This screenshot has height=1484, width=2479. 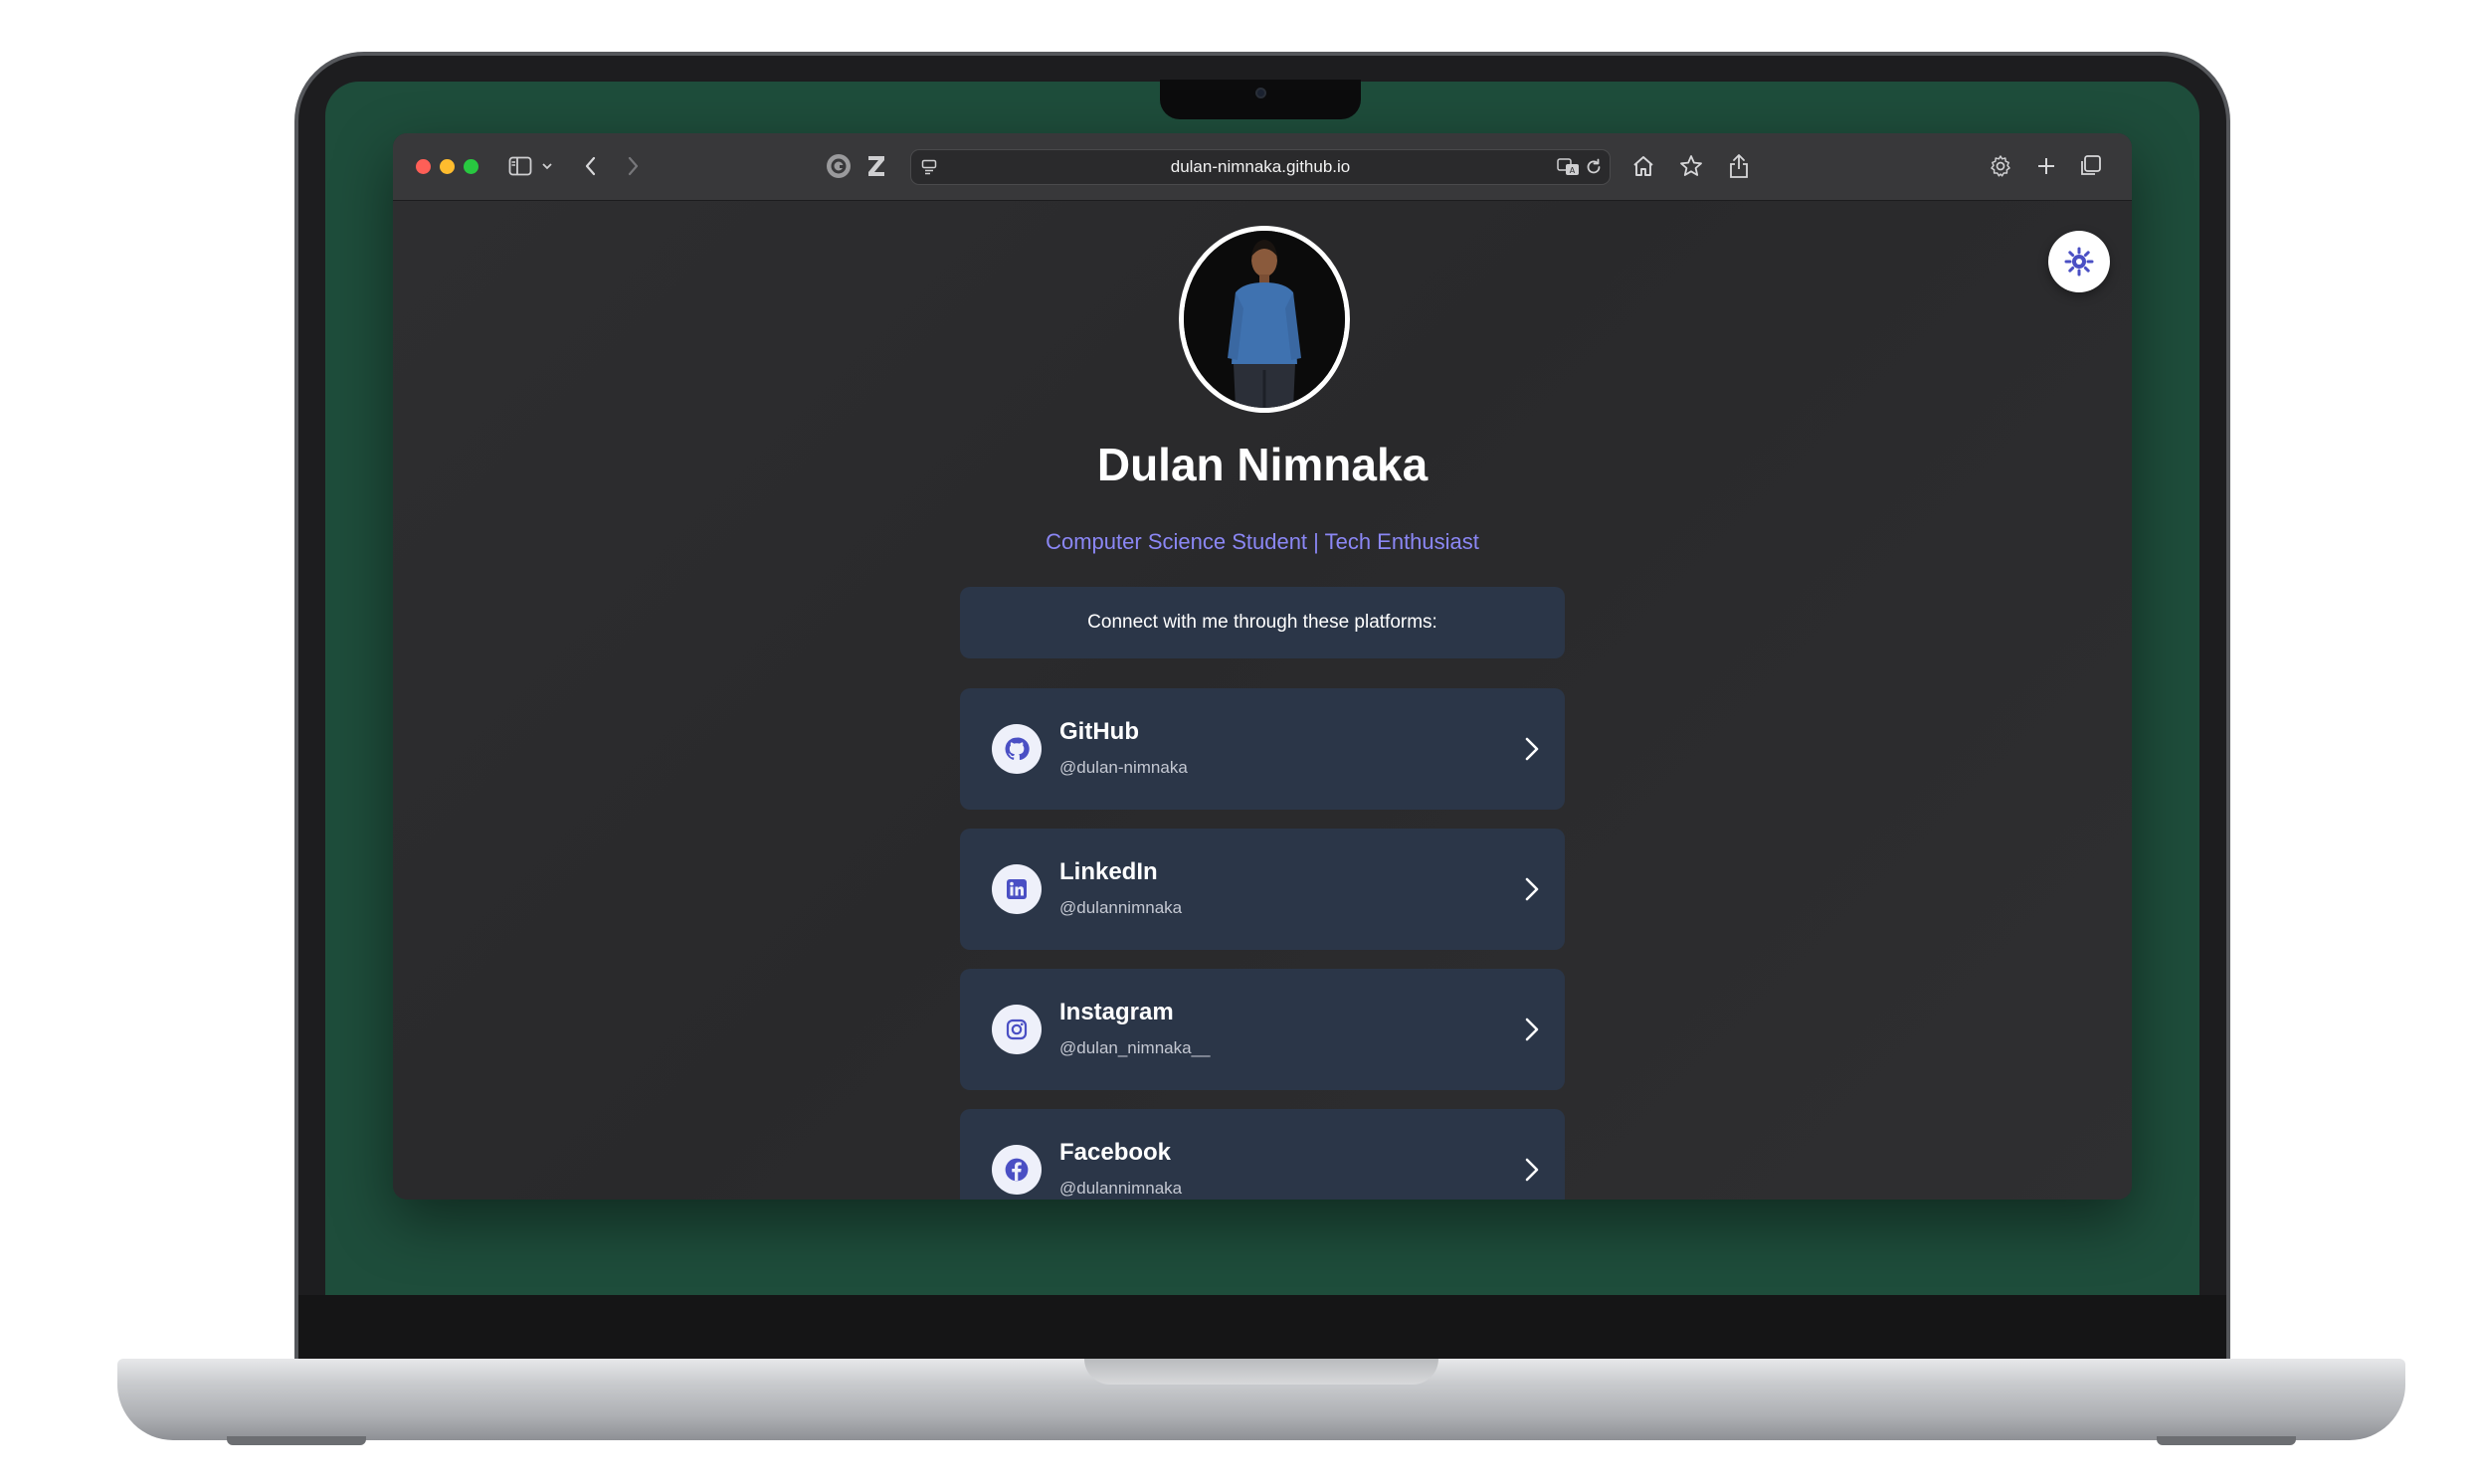 What do you see at coordinates (633, 166) in the screenshot?
I see `forward-icon` at bounding box center [633, 166].